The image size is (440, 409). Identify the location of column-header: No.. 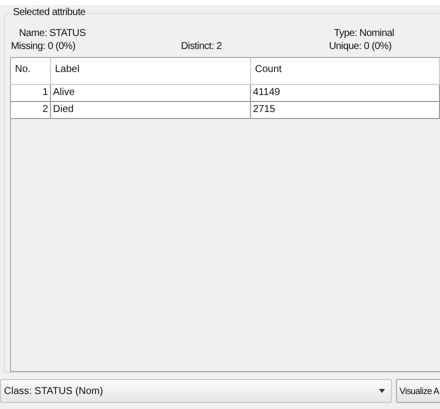
(31, 71).